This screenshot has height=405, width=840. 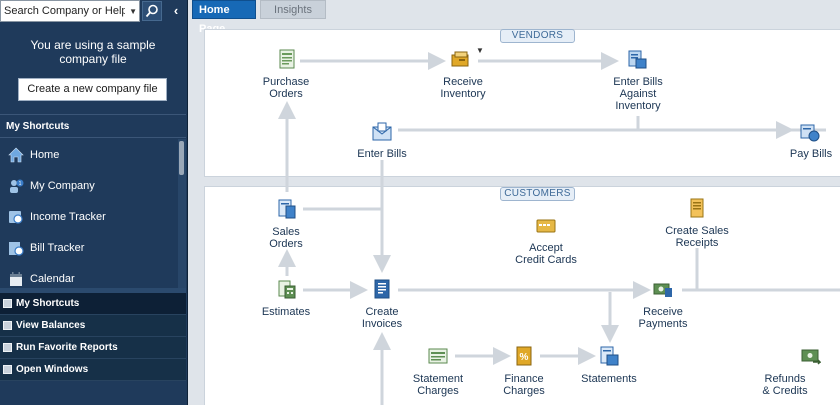 I want to click on estimates-label: Estimates, so click(x=286, y=312).